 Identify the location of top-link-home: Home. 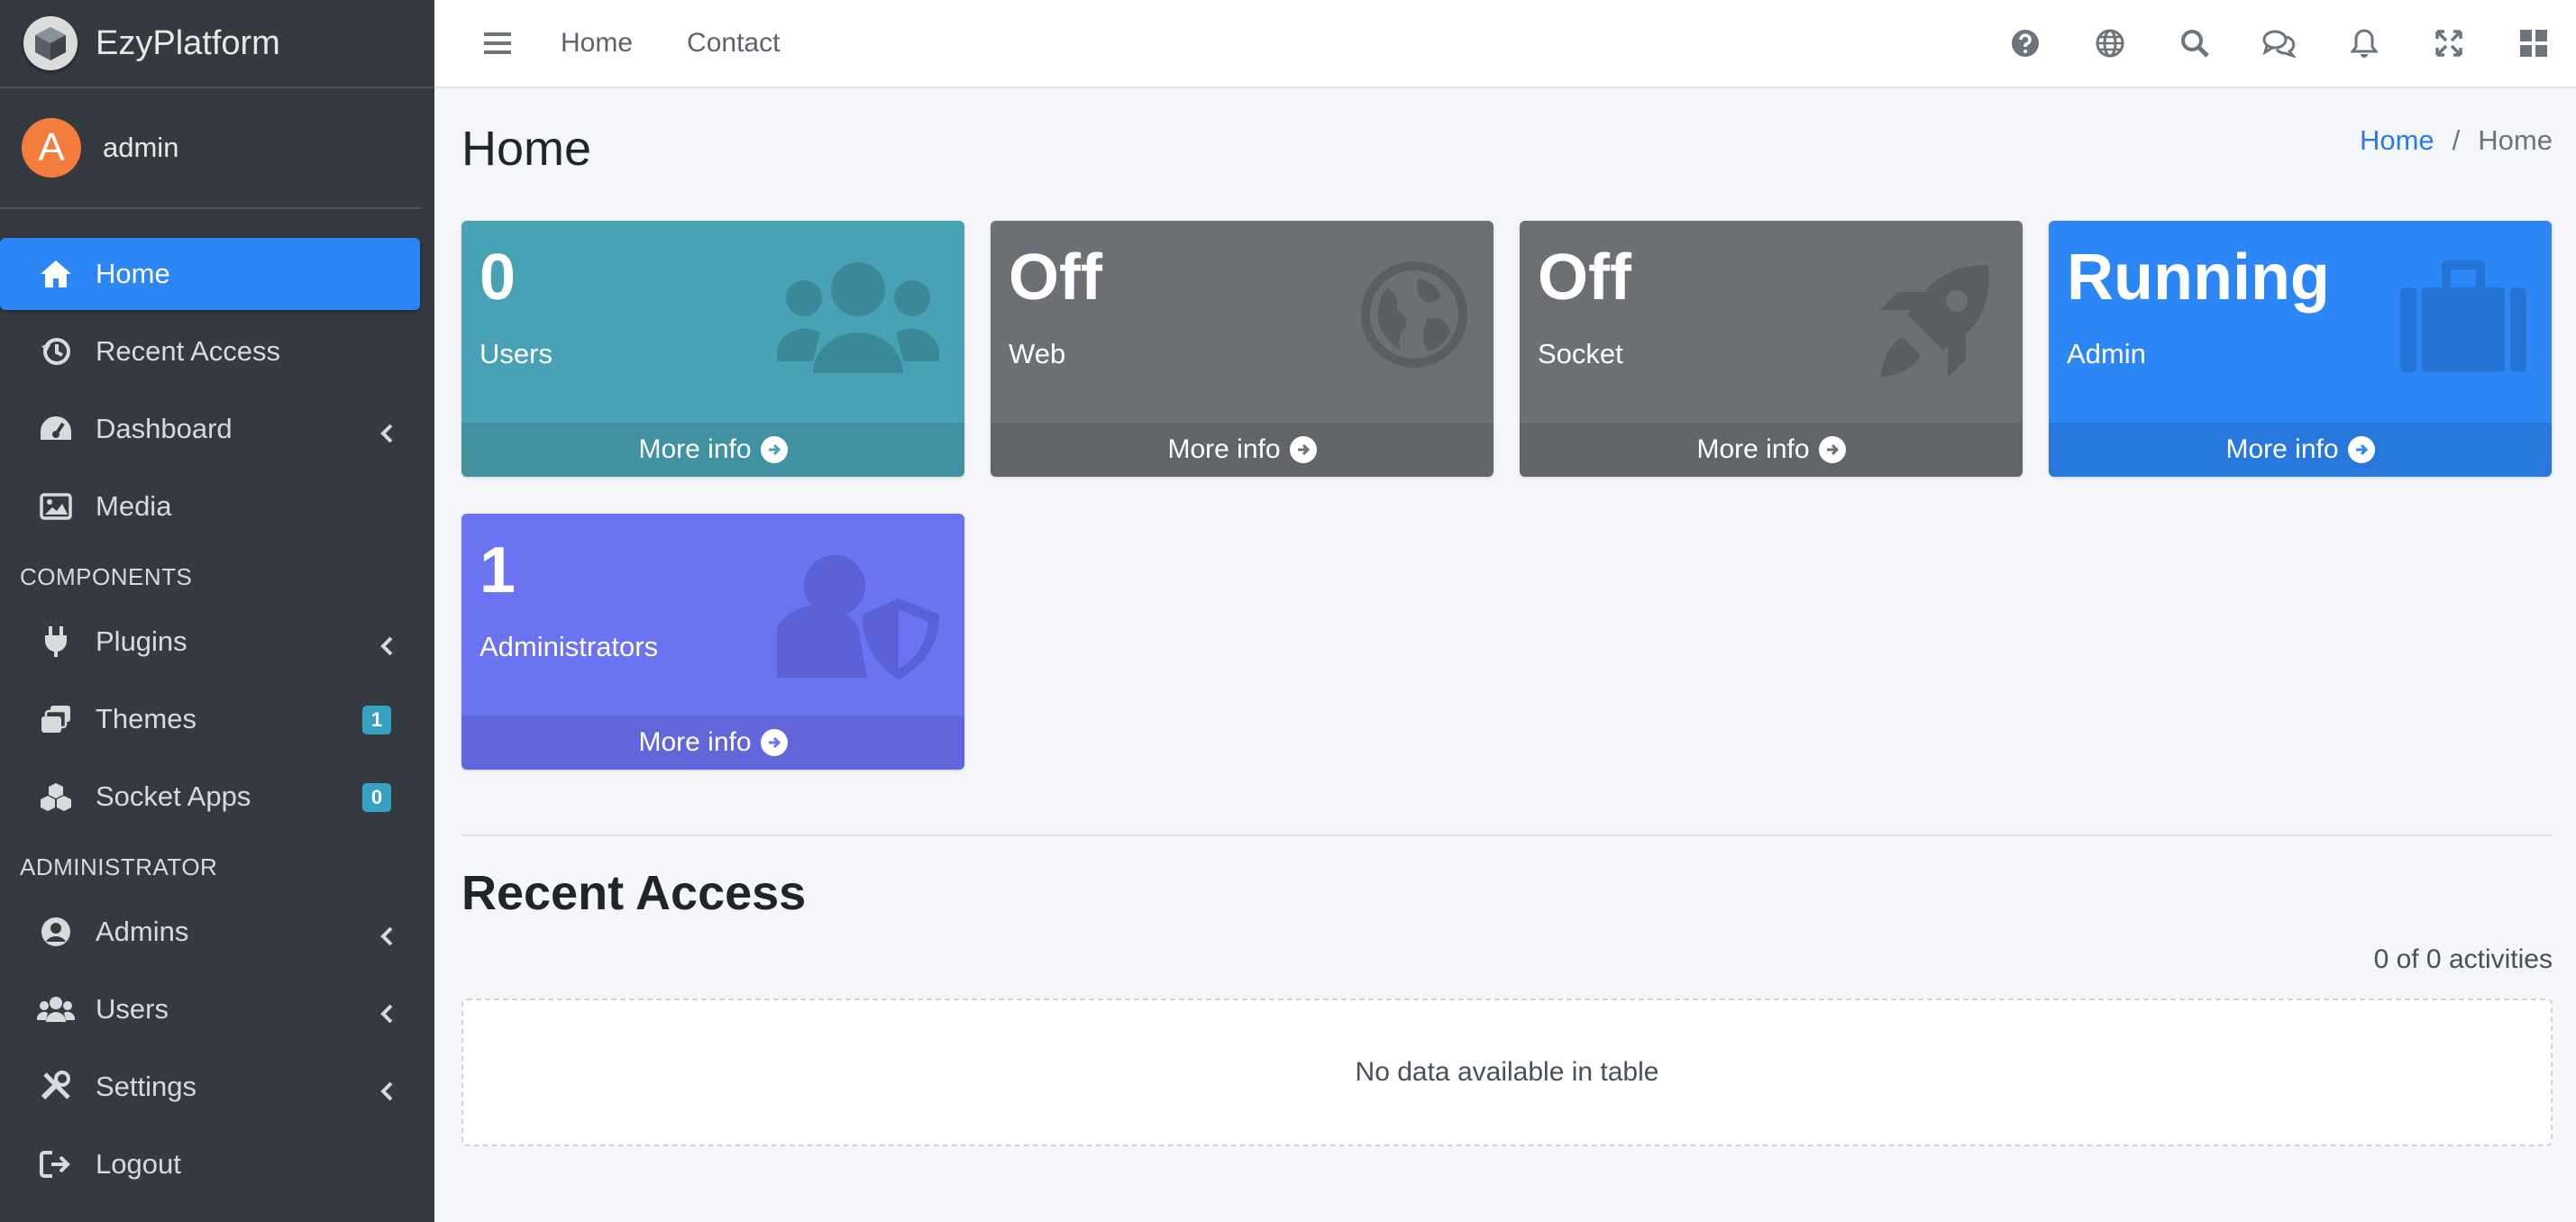
(597, 43).